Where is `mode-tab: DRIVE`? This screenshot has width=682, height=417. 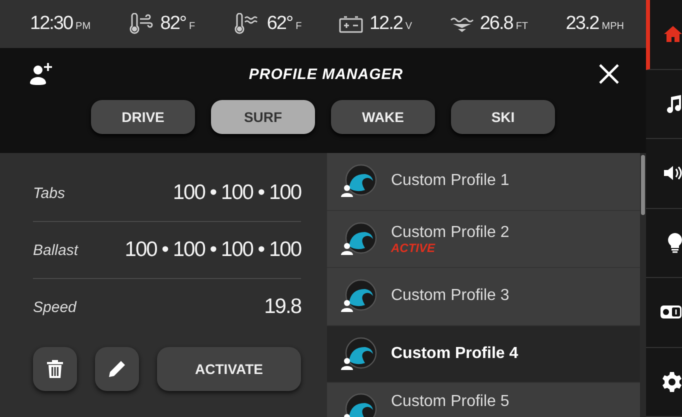 mode-tab: DRIVE is located at coordinates (143, 117).